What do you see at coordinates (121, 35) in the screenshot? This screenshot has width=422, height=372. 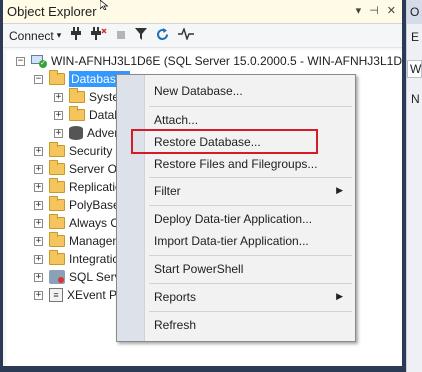 I see `stop-icon` at bounding box center [121, 35].